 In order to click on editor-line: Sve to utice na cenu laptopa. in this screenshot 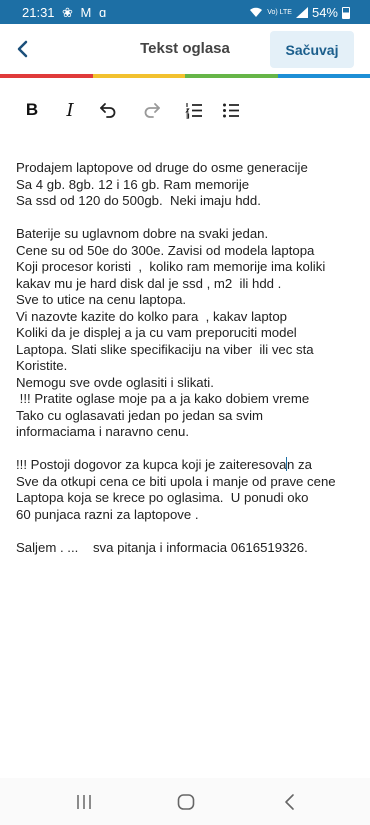, I will do `click(101, 299)`.